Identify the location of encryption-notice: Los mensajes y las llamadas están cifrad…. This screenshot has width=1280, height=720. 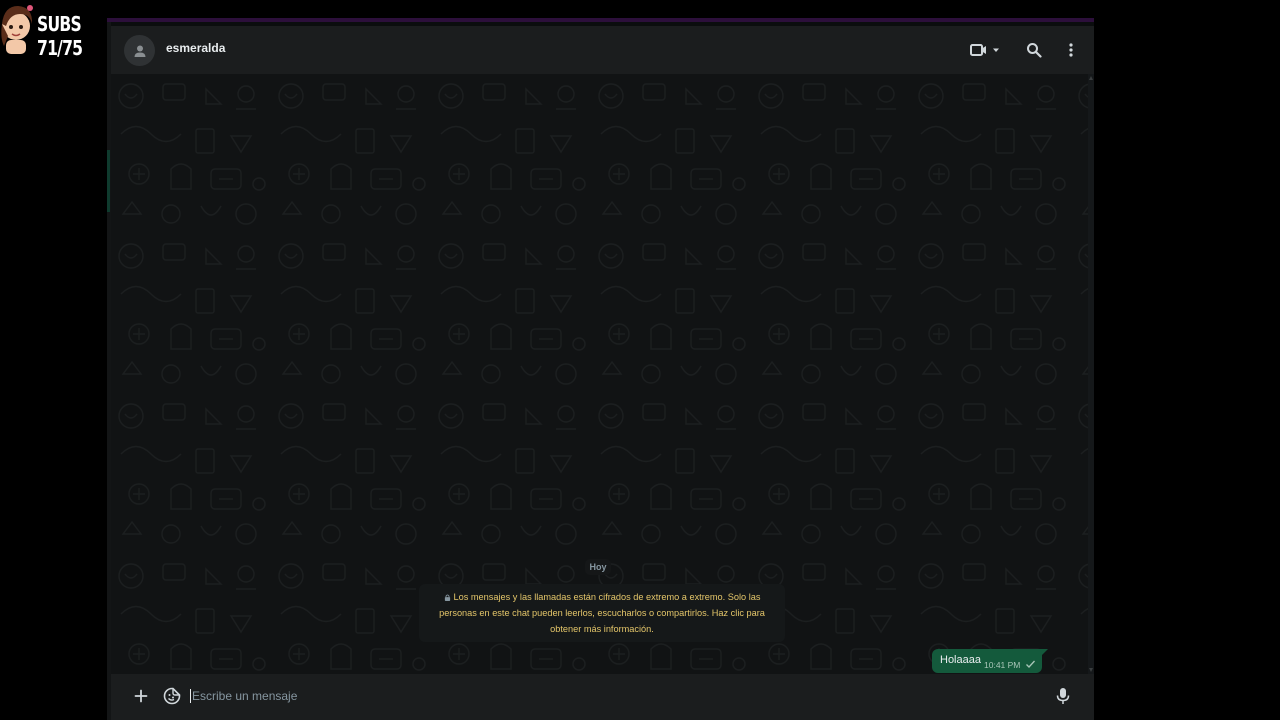
(602, 613).